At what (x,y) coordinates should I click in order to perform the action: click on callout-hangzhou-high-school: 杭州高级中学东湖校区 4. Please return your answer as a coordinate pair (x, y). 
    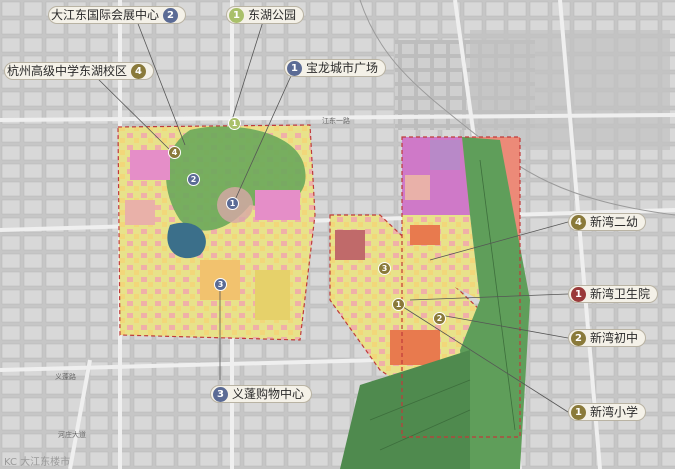
    Looking at the image, I should click on (79, 71).